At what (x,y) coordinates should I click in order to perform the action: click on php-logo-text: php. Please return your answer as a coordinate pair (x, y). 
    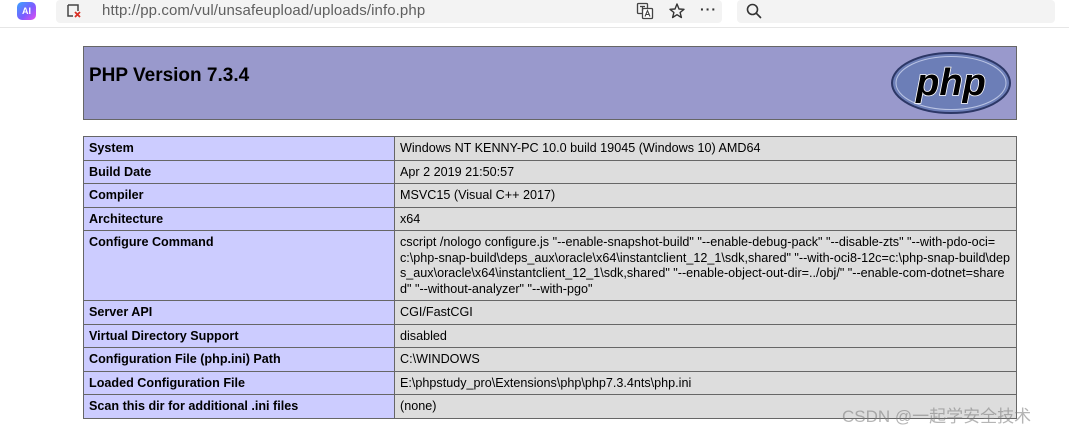
    Looking at the image, I should click on (950, 83).